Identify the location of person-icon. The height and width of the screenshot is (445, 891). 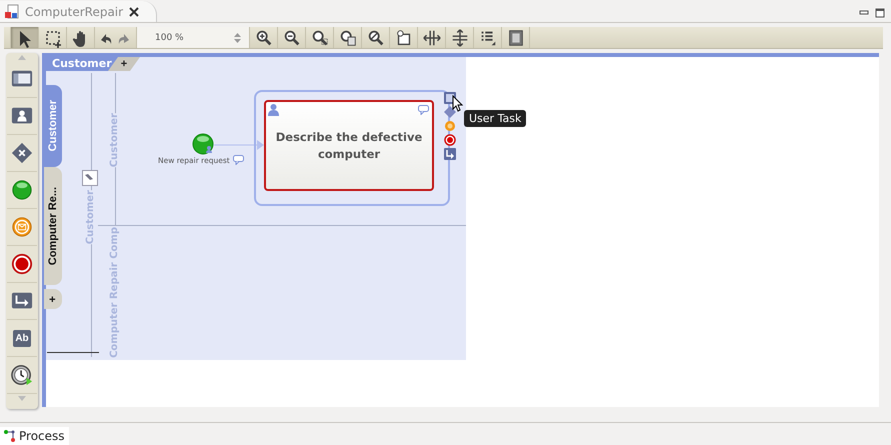
(273, 110).